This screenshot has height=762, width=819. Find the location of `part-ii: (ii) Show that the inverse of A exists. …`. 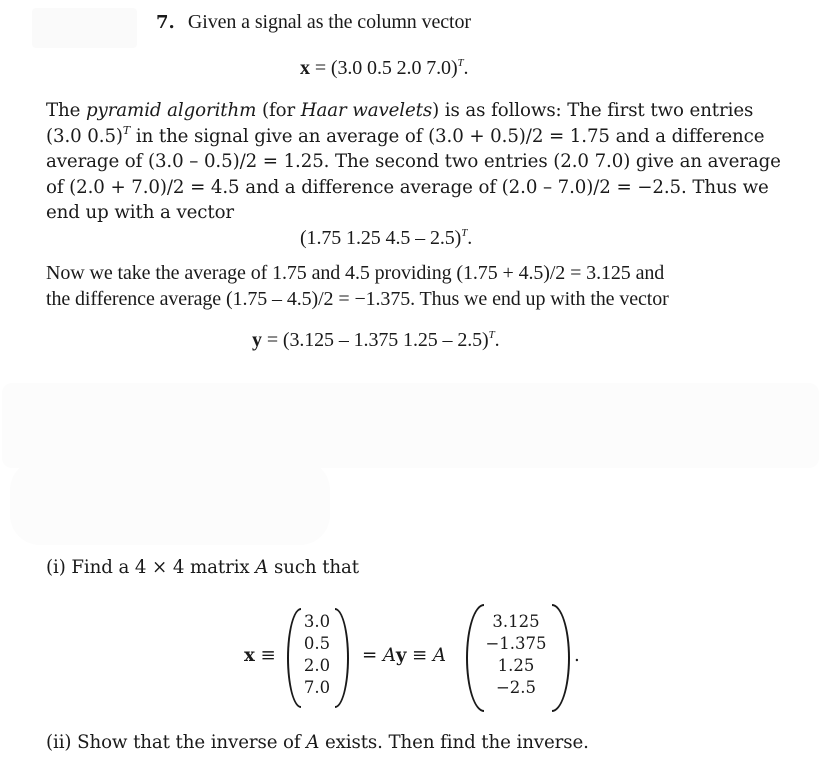

part-ii: (ii) Show that the inverse of A exists. … is located at coordinates (317, 743).